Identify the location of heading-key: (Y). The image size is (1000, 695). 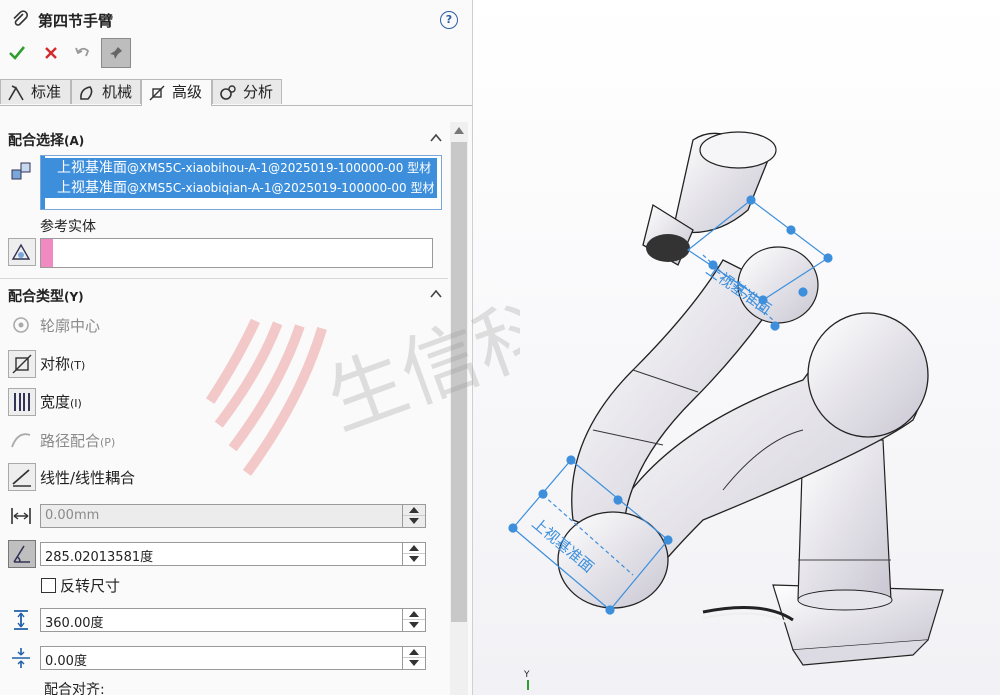
(74, 297).